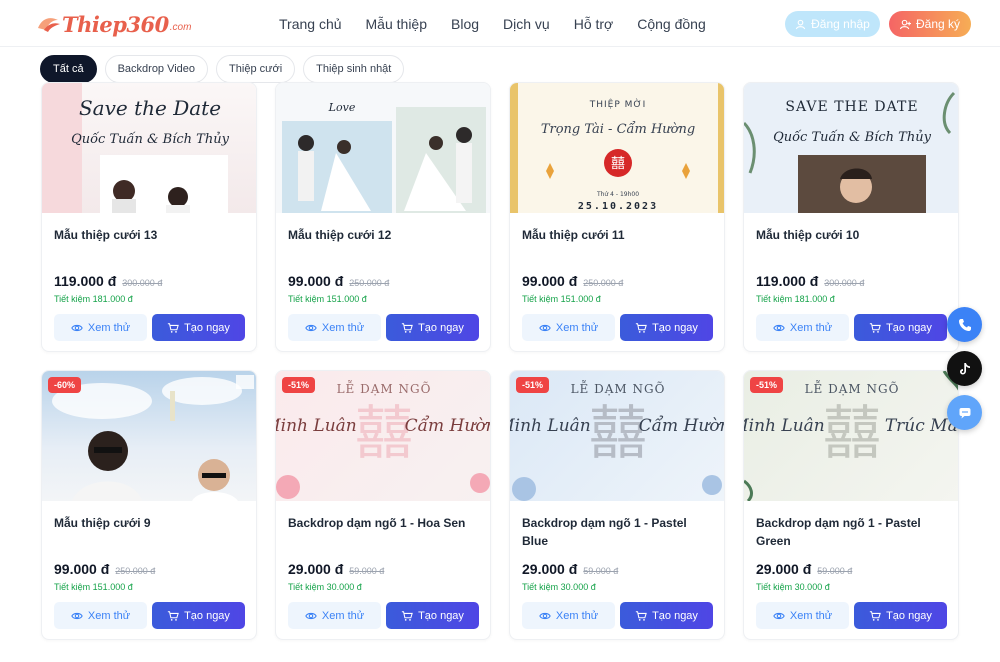 The height and width of the screenshot is (662, 1000). I want to click on logo-bird-icon, so click(49, 25).